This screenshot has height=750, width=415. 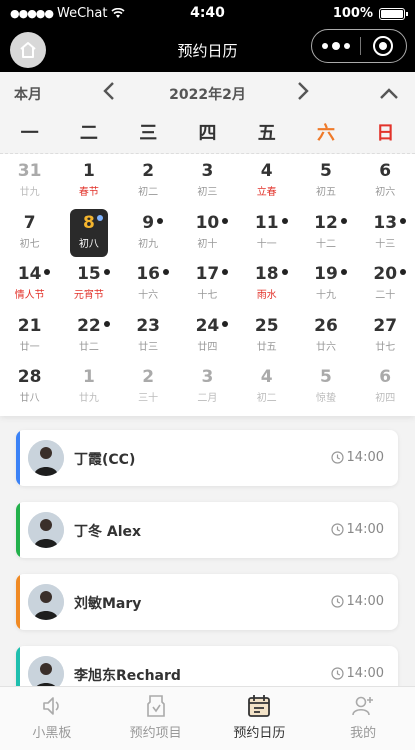 What do you see at coordinates (207, 289) in the screenshot?
I see `day-cell: 17 十七` at bounding box center [207, 289].